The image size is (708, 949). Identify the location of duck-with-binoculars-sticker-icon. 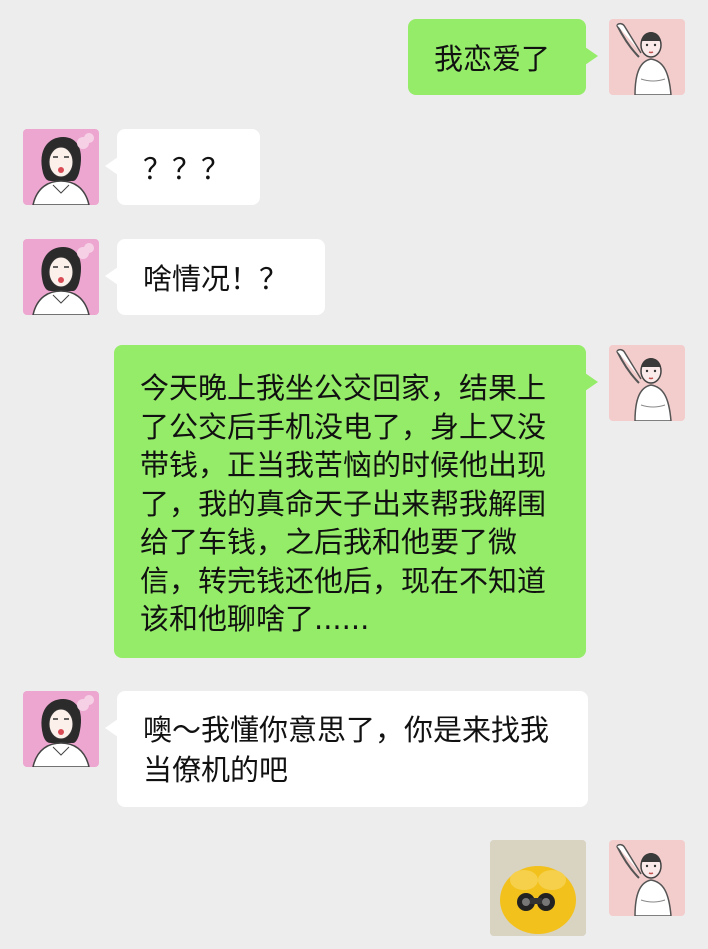
(538, 888).